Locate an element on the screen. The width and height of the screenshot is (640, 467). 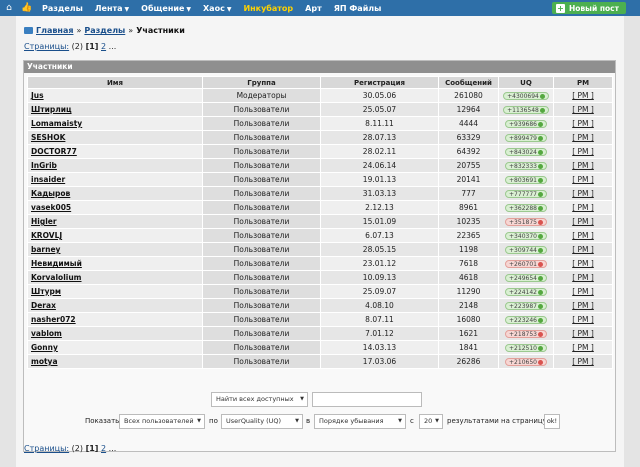
member-name: Невидимый is located at coordinates (115, 263).